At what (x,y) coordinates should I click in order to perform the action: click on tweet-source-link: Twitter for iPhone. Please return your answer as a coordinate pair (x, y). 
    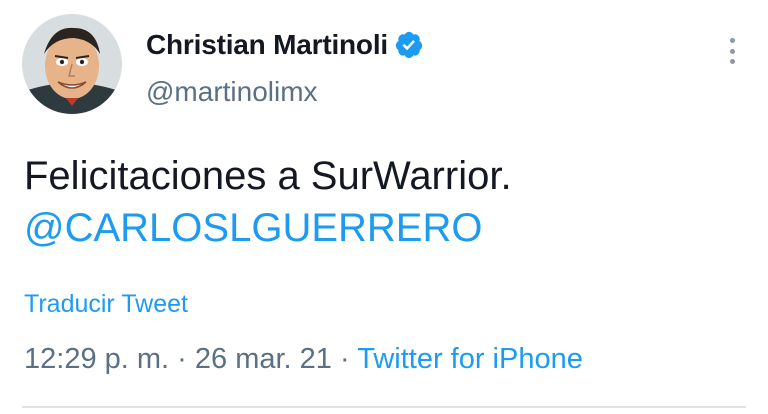
    Looking at the image, I should click on (470, 359).